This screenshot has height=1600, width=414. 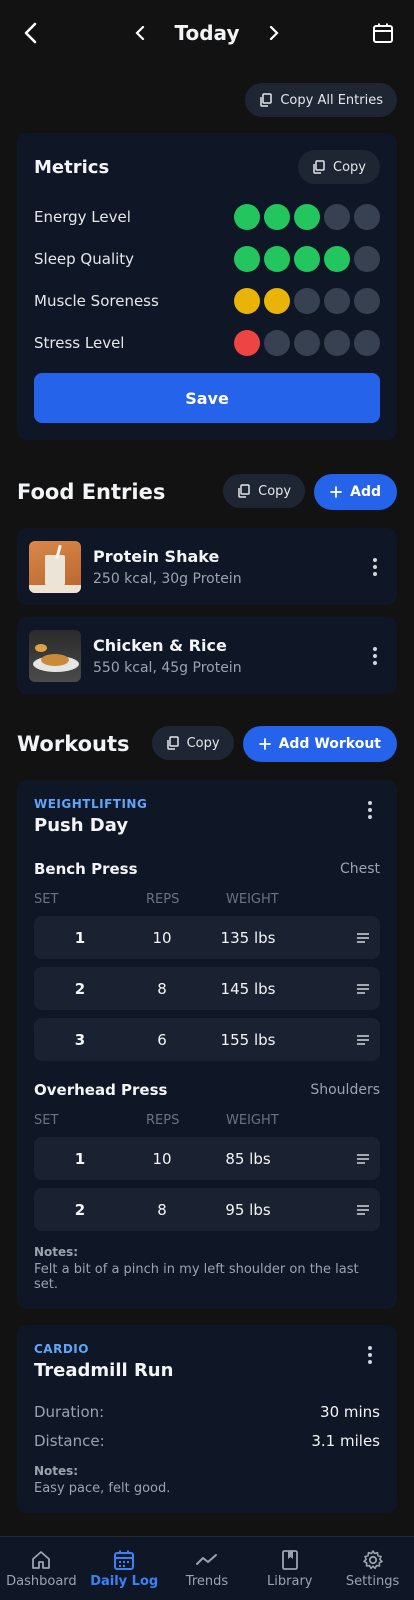 I want to click on duration-row: Duration: 30 mins, so click(x=207, y=1412).